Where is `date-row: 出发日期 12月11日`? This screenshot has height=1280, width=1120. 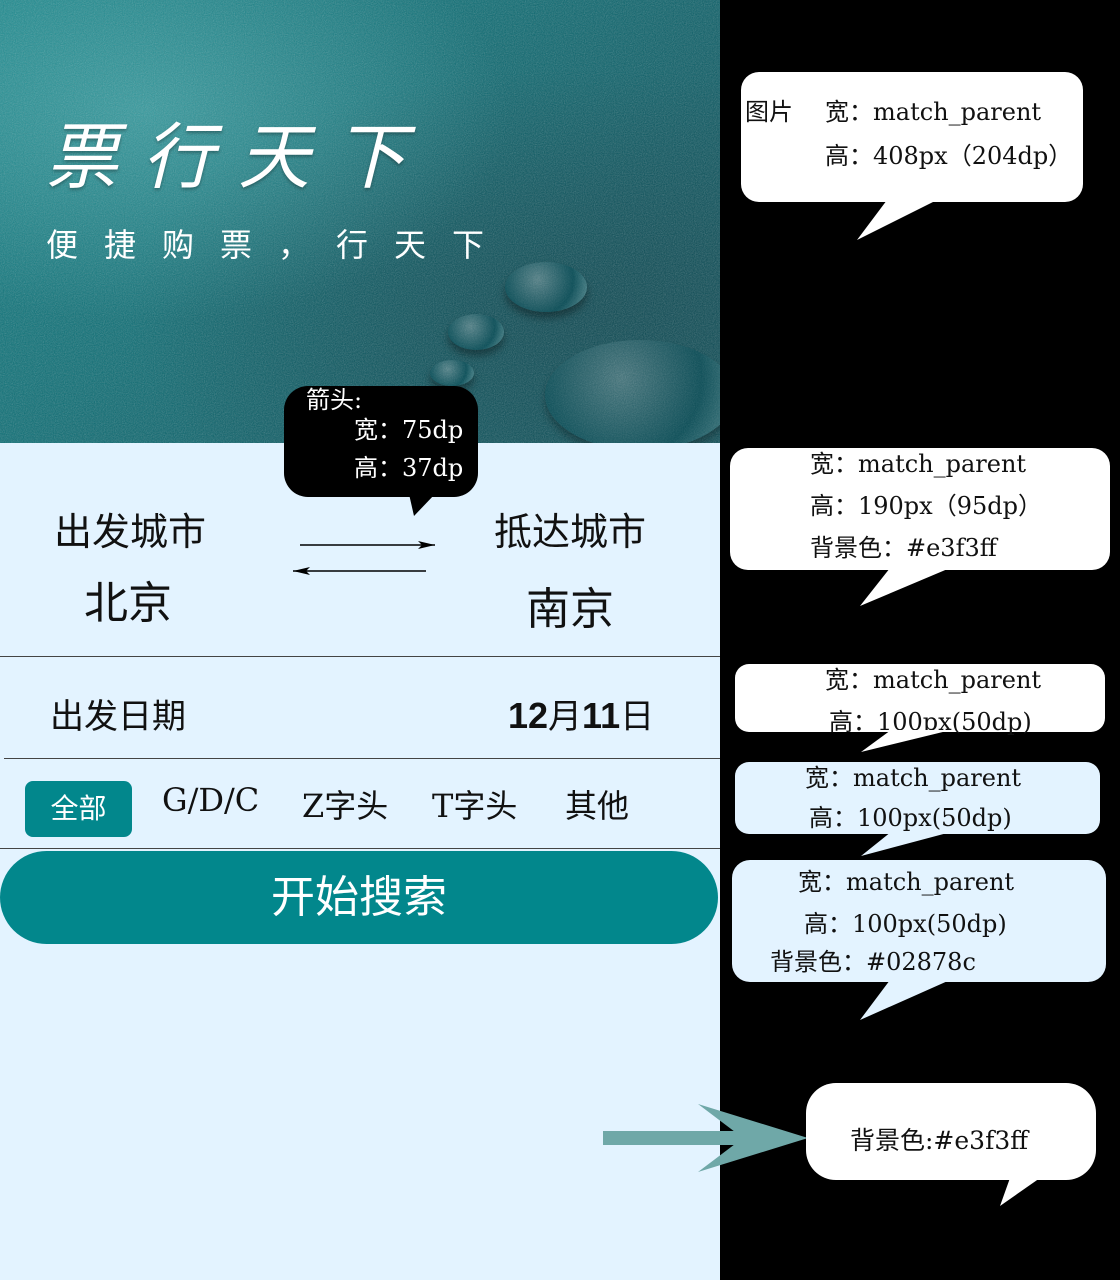 date-row: 出发日期 12月11日 is located at coordinates (360, 707).